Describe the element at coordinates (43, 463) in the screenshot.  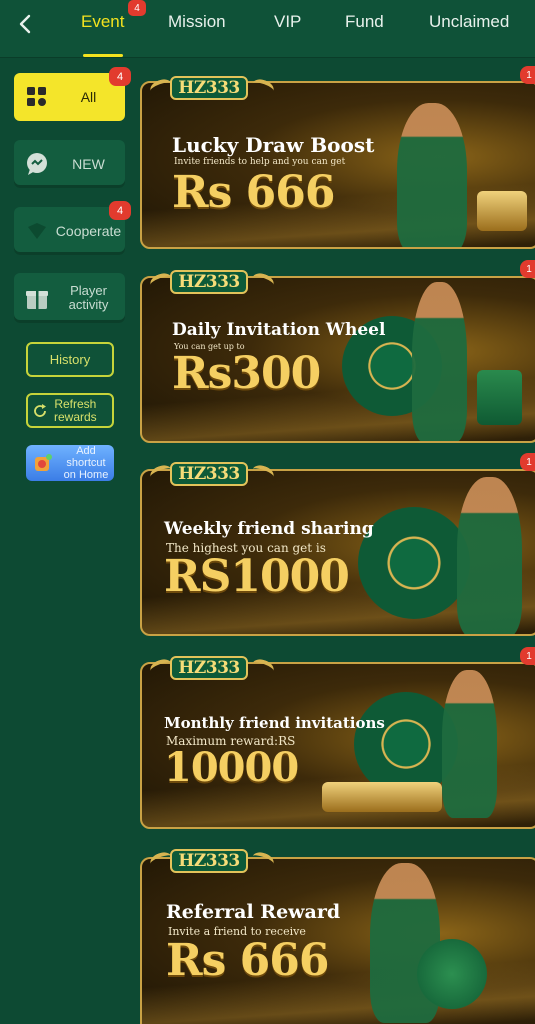
I see `app-shortcut-icon` at that location.